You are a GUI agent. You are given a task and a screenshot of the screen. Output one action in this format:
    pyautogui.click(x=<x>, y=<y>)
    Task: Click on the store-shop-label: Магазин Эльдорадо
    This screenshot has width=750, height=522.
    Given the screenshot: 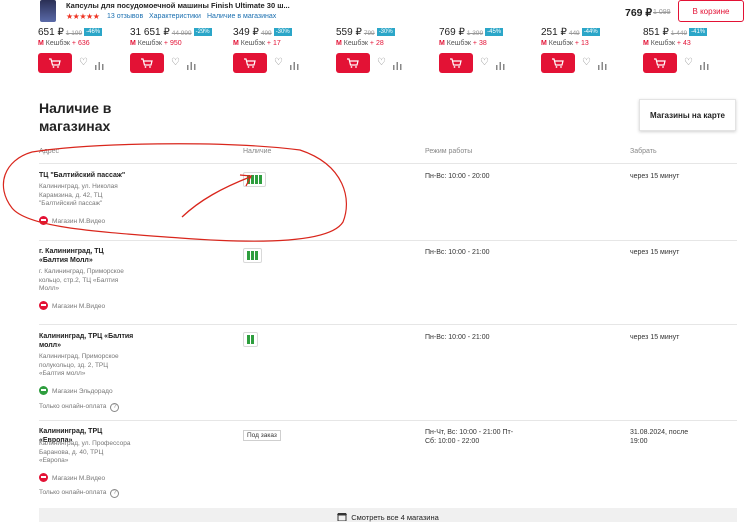 What is the action you would take?
    pyautogui.click(x=76, y=390)
    